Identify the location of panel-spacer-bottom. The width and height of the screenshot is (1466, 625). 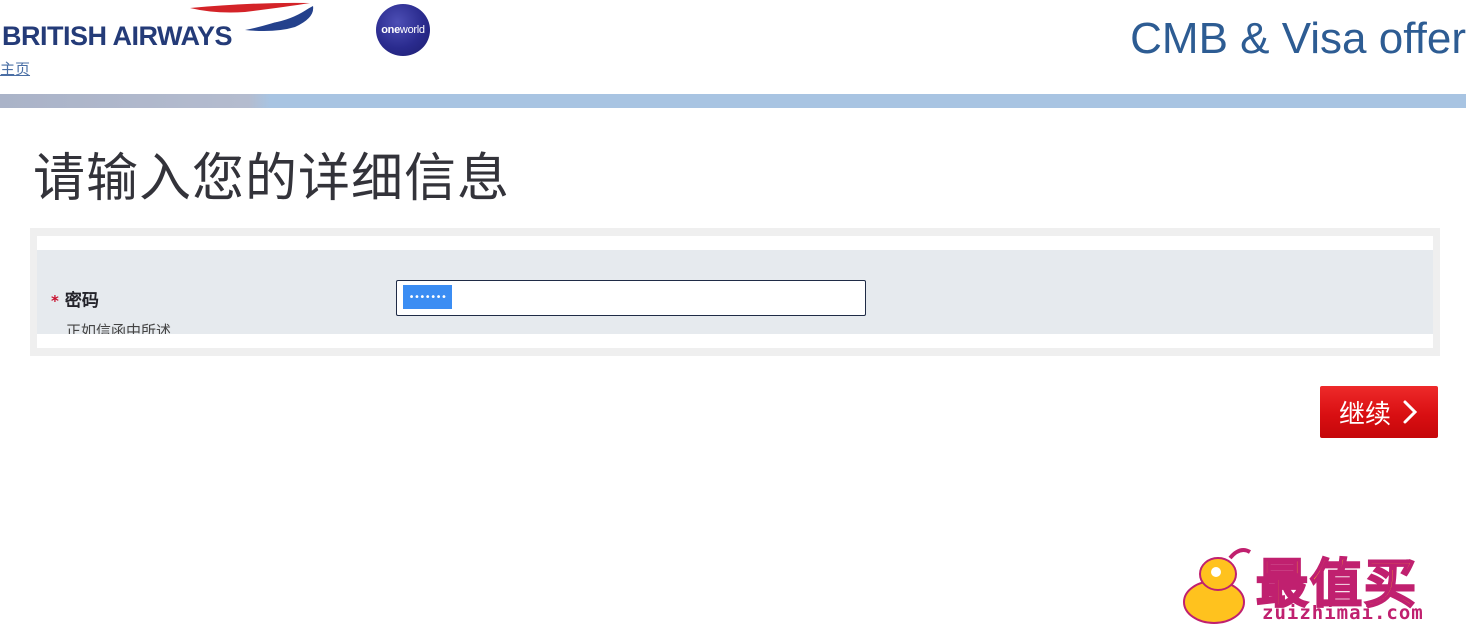
(735, 341).